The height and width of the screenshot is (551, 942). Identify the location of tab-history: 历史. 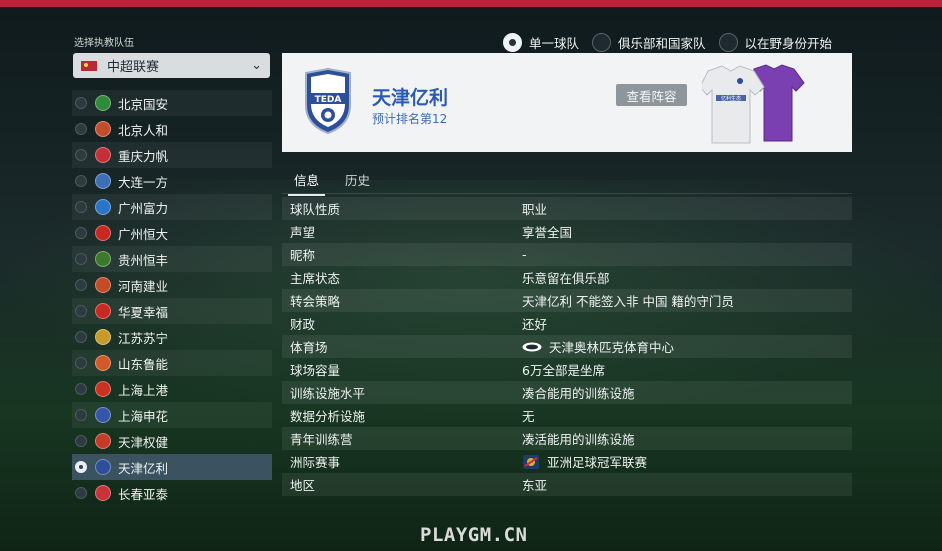
(357, 179).